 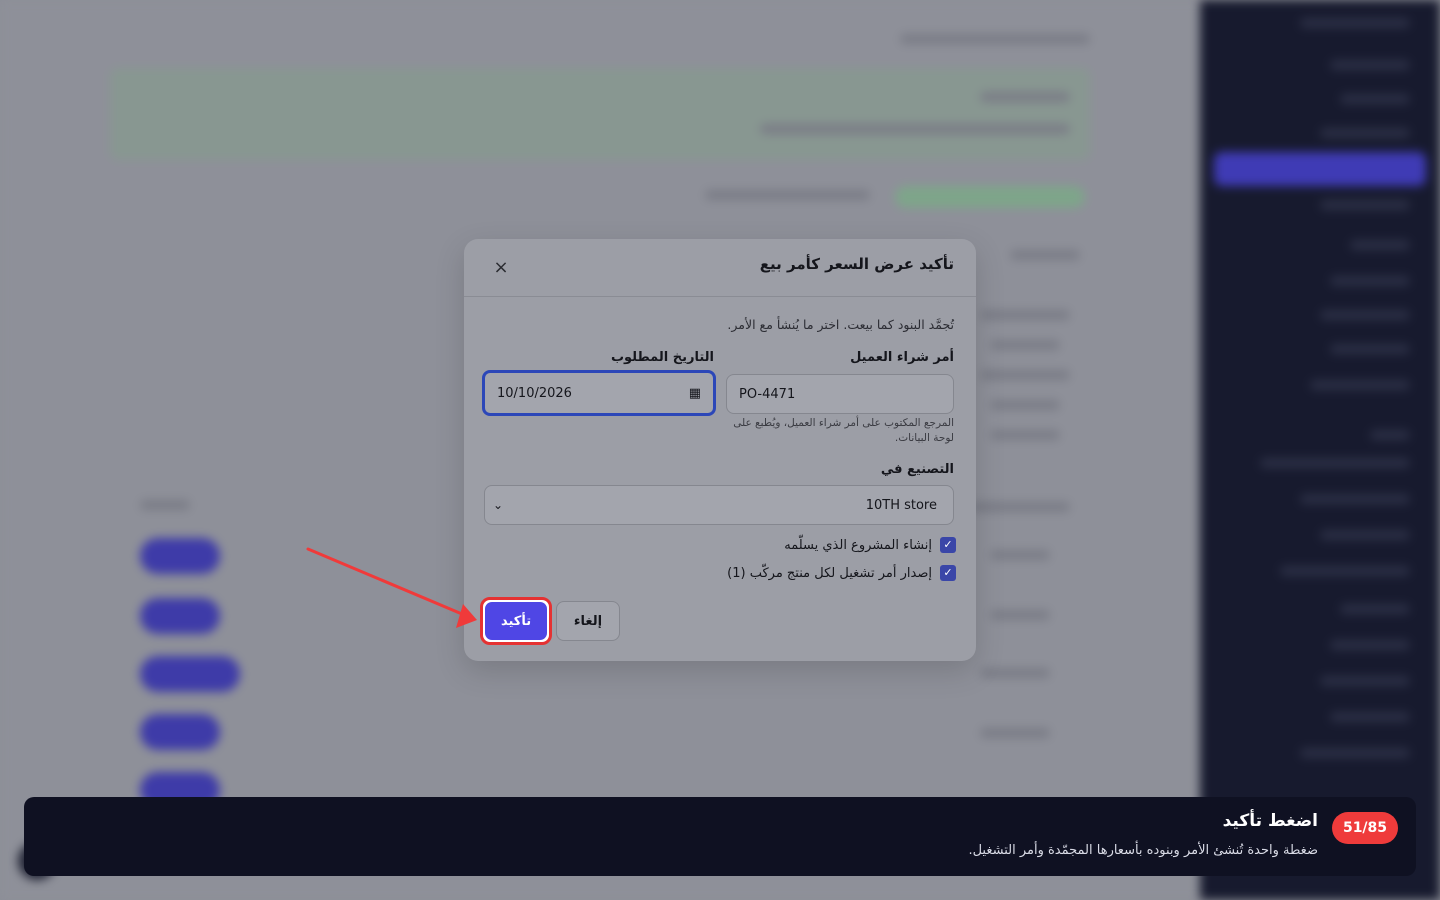 What do you see at coordinates (767, 394) in the screenshot?
I see `customer-po-value: PO-4471` at bounding box center [767, 394].